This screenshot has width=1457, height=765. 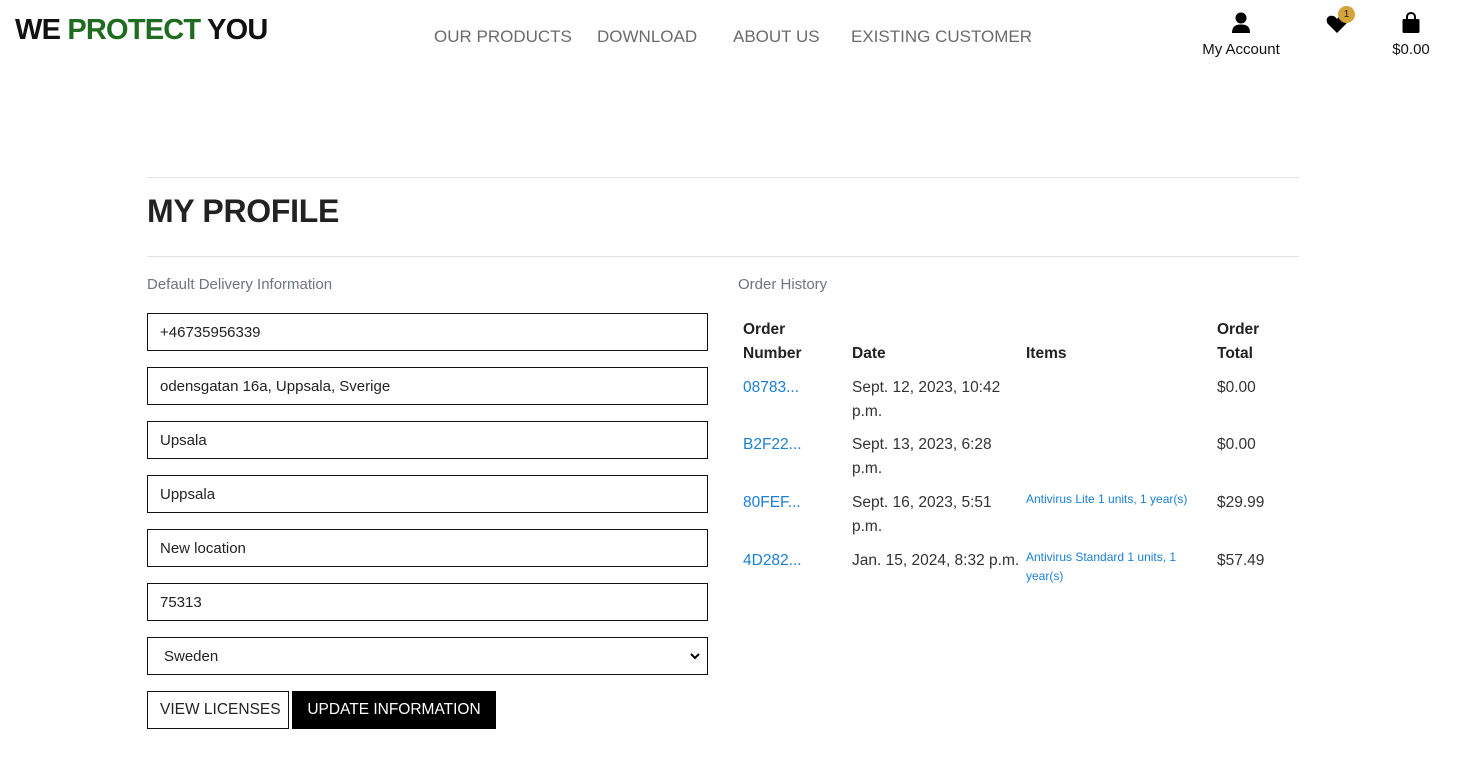 I want to click on shopping-bag-icon, so click(x=1411, y=24).